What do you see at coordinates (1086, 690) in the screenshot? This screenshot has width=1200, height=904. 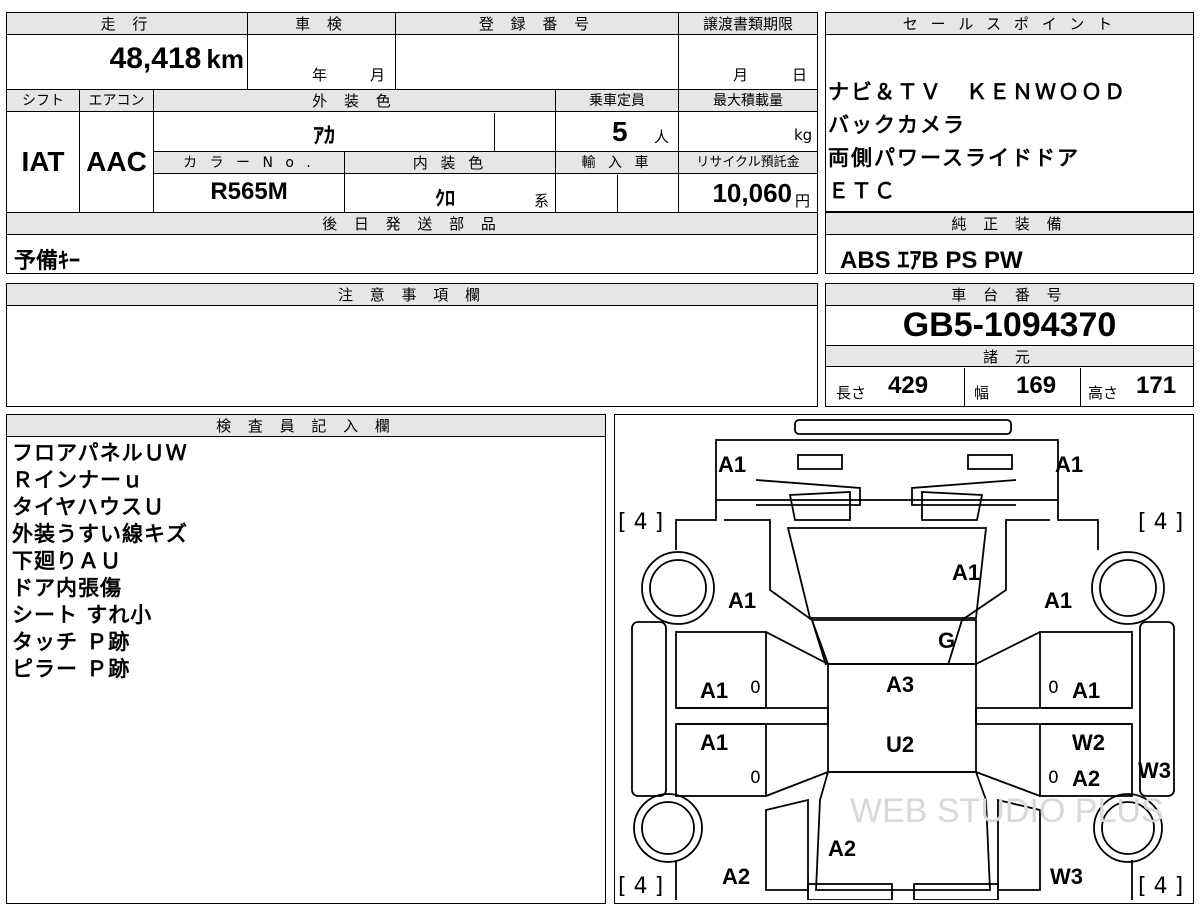 I see `mark-front-right-door: A1` at bounding box center [1086, 690].